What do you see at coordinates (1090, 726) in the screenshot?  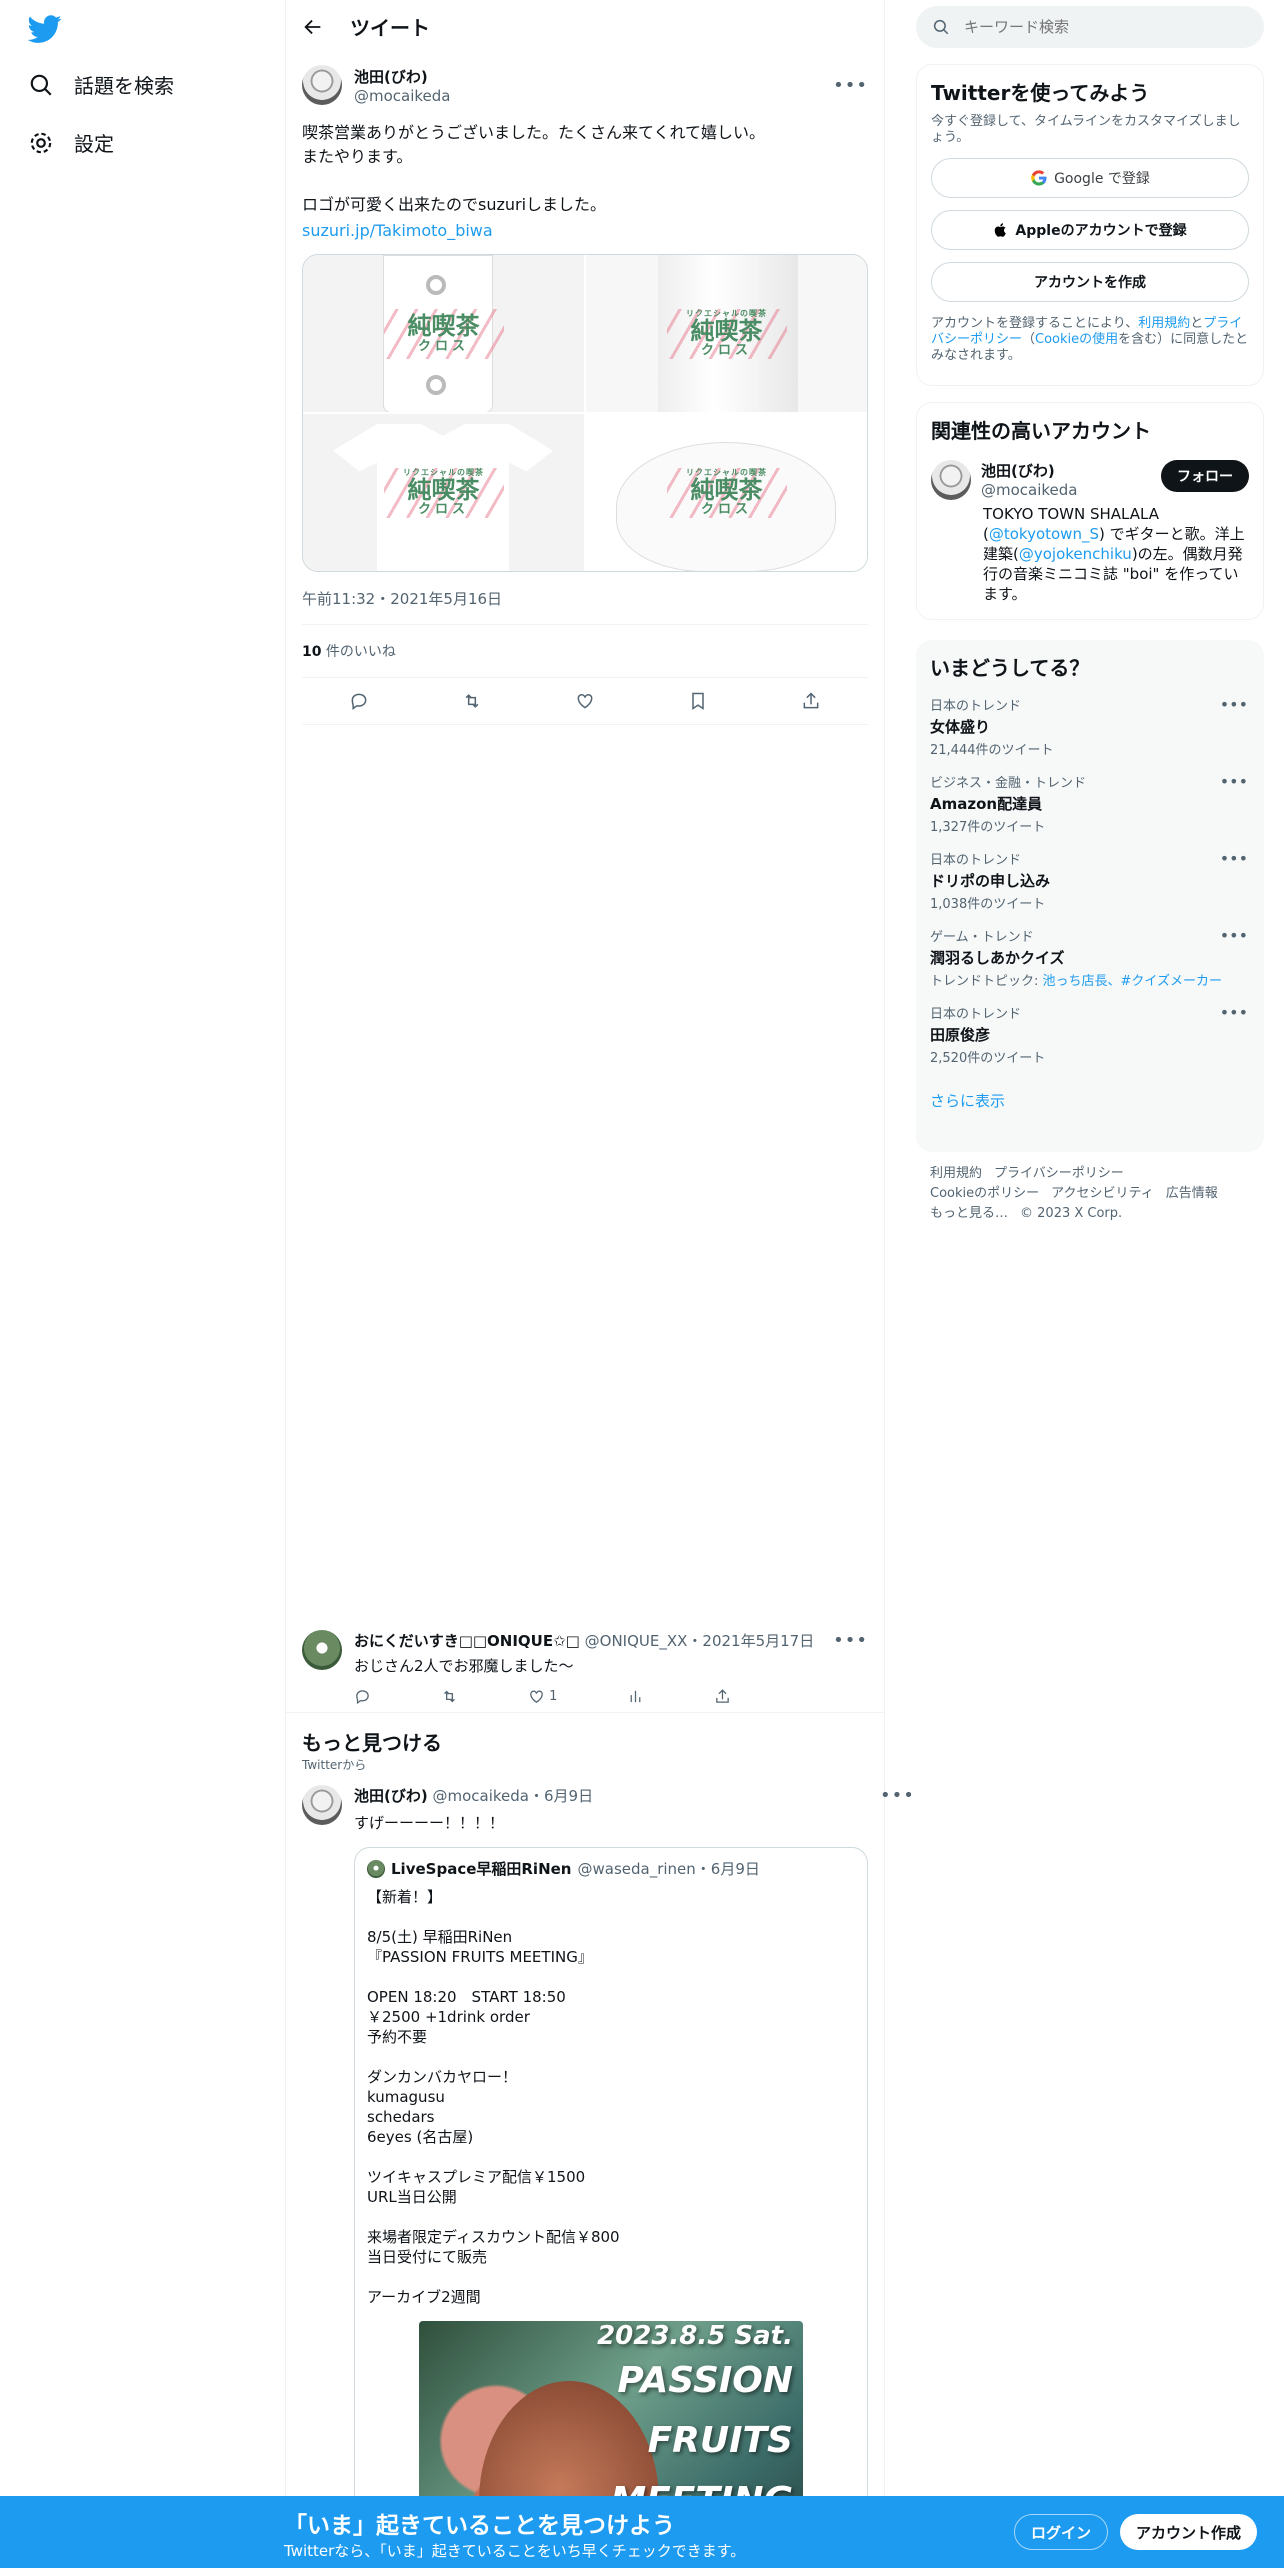 I see `trend-item: 日本のトレンド 女体盛り 21,444件のツイート •••` at bounding box center [1090, 726].